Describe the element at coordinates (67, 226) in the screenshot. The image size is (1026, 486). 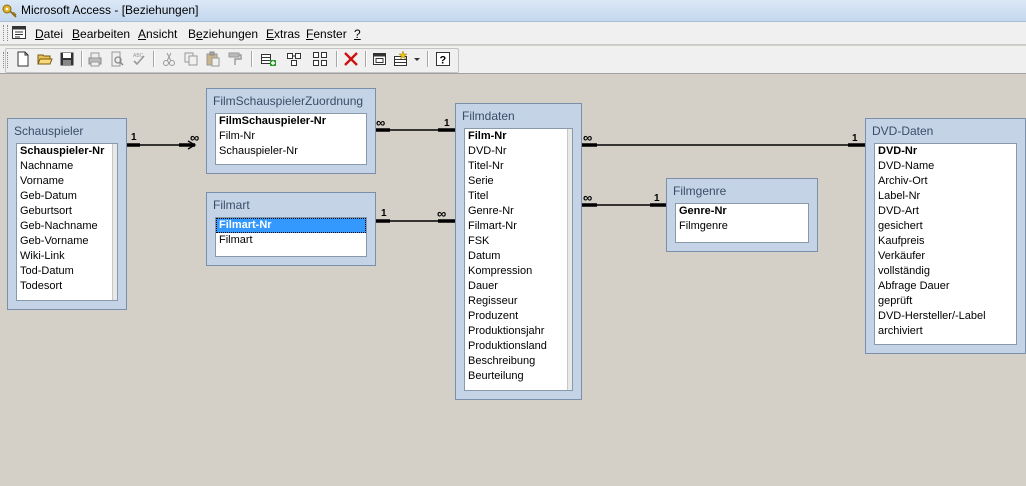
I see `field-item: Geb-Nachname` at that location.